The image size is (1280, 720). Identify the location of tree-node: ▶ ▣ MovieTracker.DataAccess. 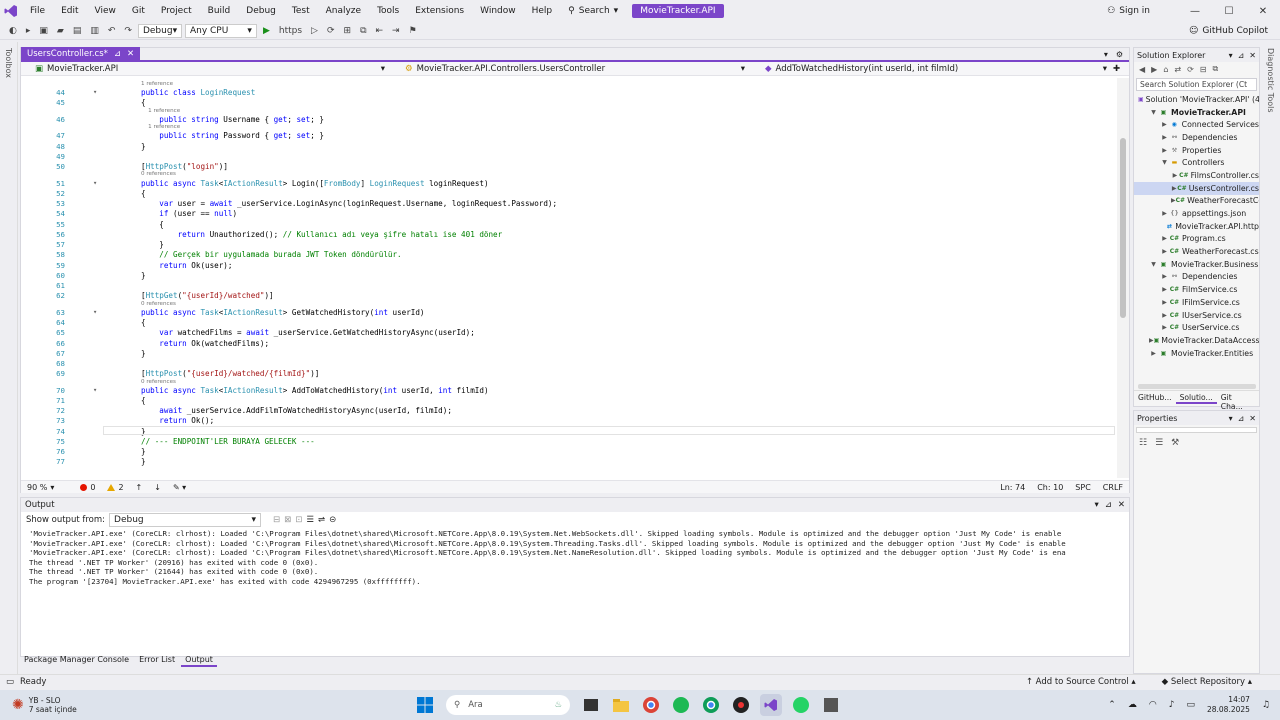
(1196, 340).